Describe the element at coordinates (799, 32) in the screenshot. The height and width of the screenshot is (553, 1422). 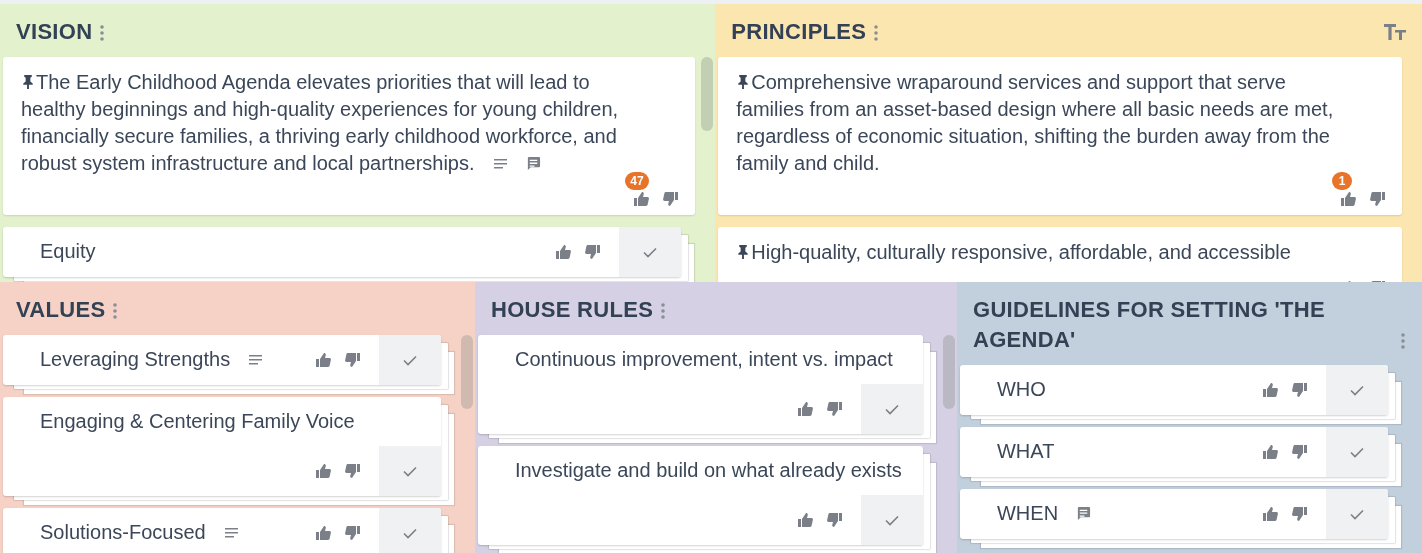
I see `column-title: PRINCIPLES` at that location.